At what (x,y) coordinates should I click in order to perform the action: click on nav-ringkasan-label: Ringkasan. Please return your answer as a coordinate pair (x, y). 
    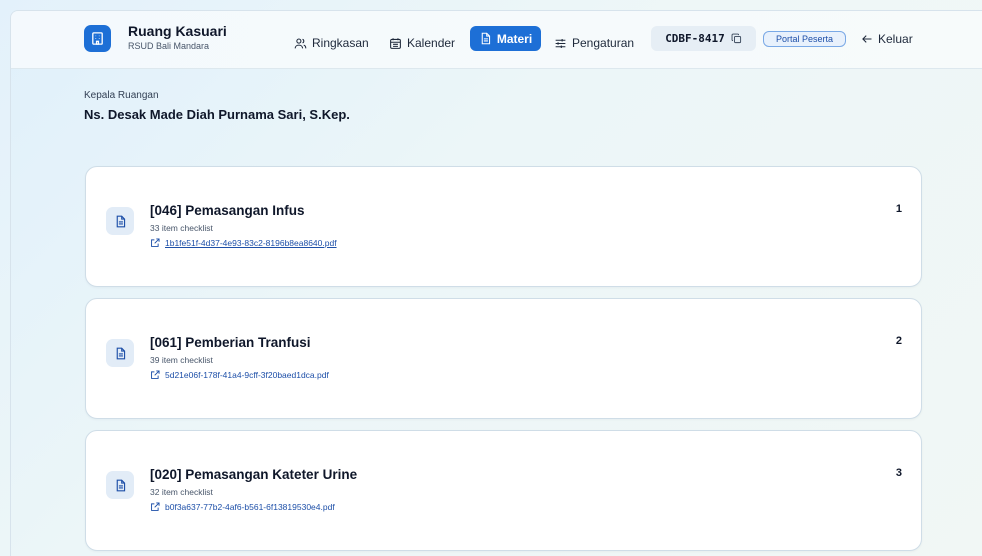
    Looking at the image, I should click on (340, 43).